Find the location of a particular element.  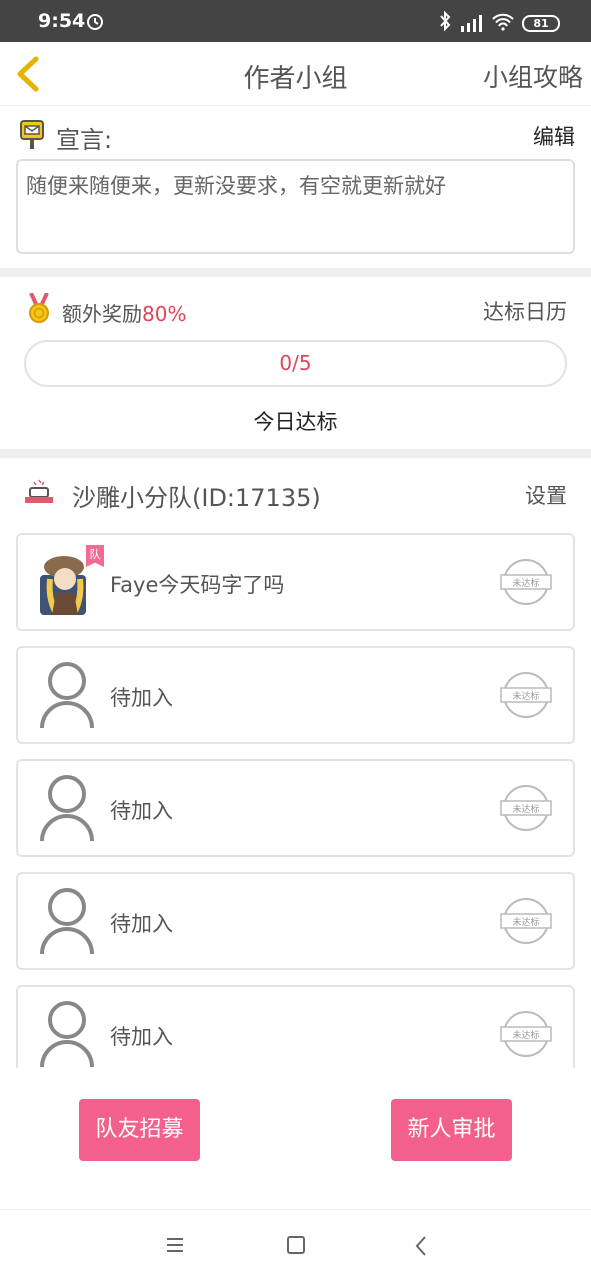

extra-reward-label: 额外奖励80% is located at coordinates (124, 312).